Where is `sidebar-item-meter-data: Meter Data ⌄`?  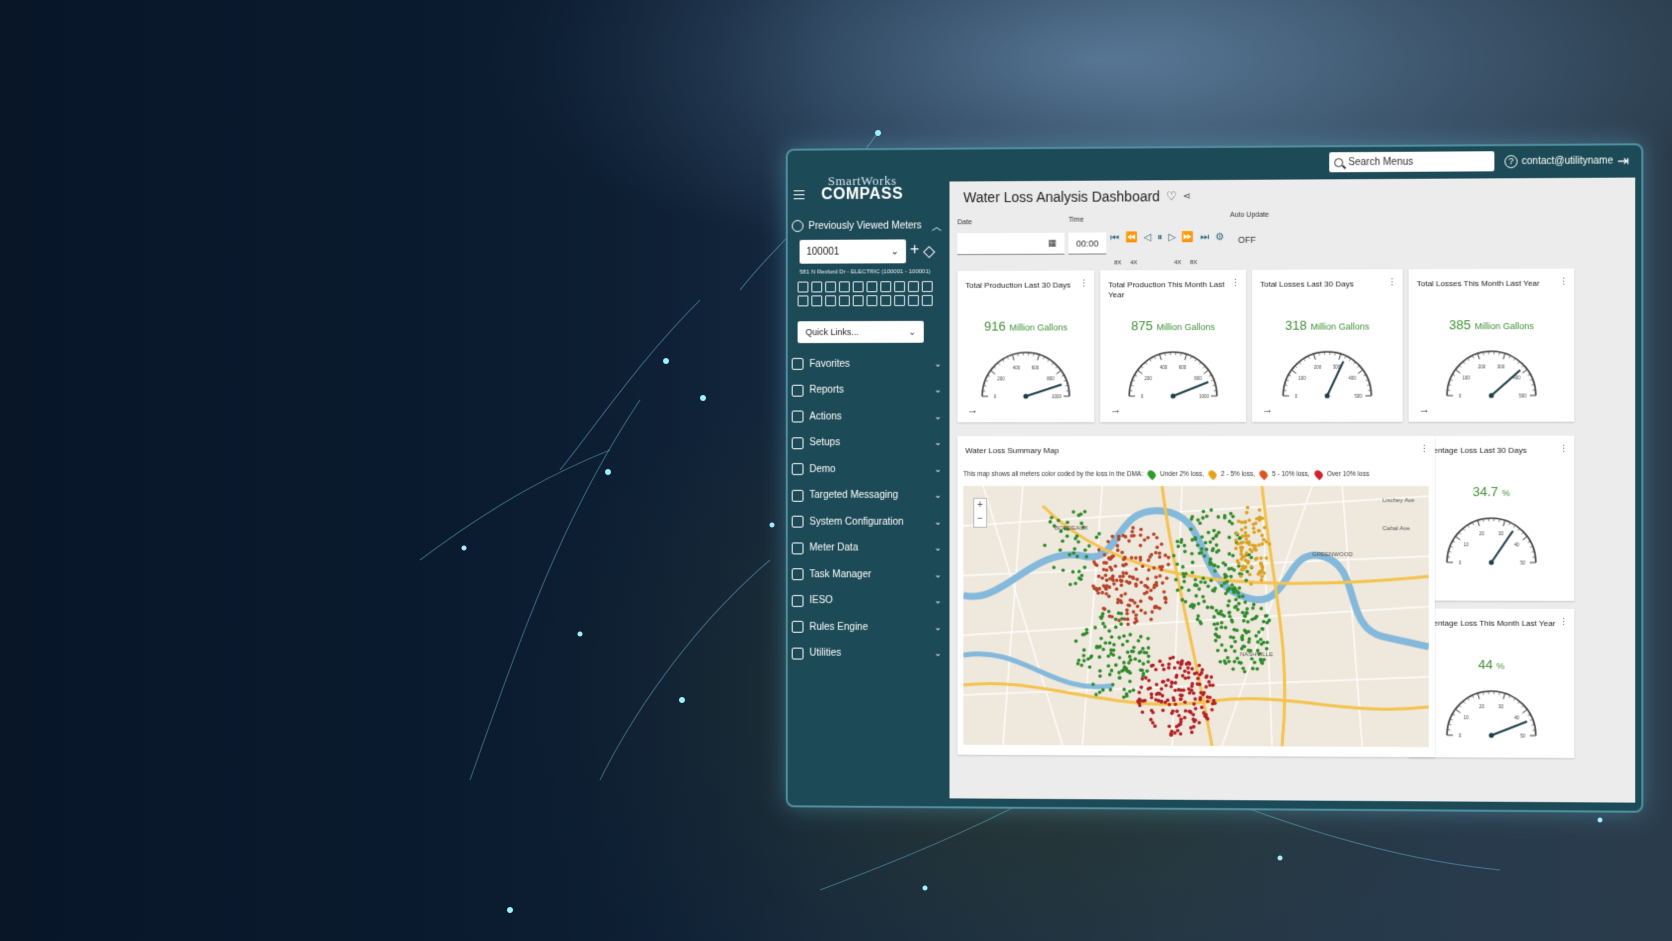
sidebar-item-meter-data: Meter Data ⌄ is located at coordinates (867, 548).